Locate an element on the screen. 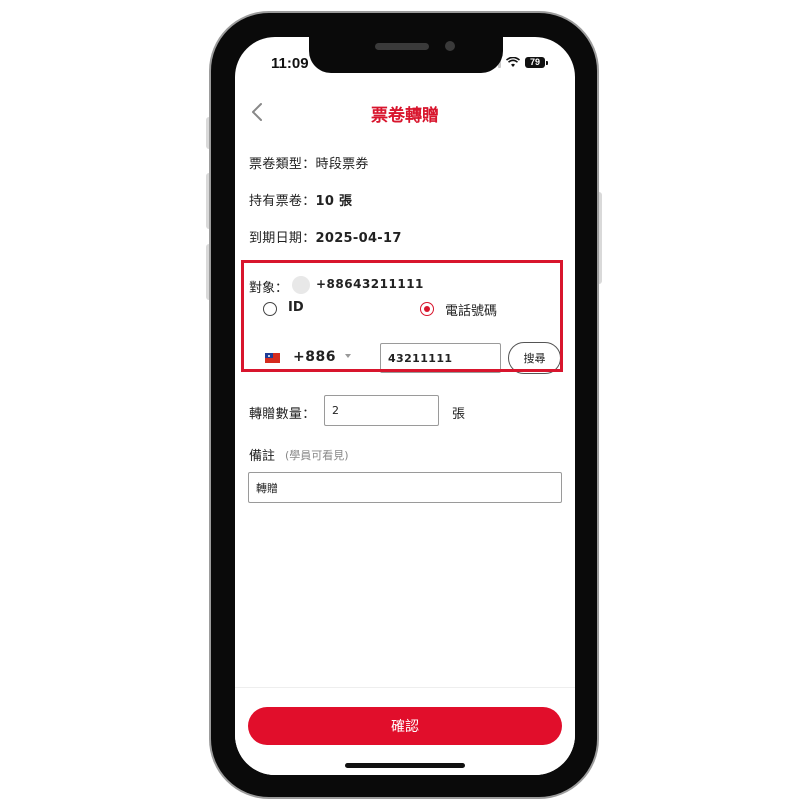 The height and width of the screenshot is (810, 810). front-camera is located at coordinates (450, 46).